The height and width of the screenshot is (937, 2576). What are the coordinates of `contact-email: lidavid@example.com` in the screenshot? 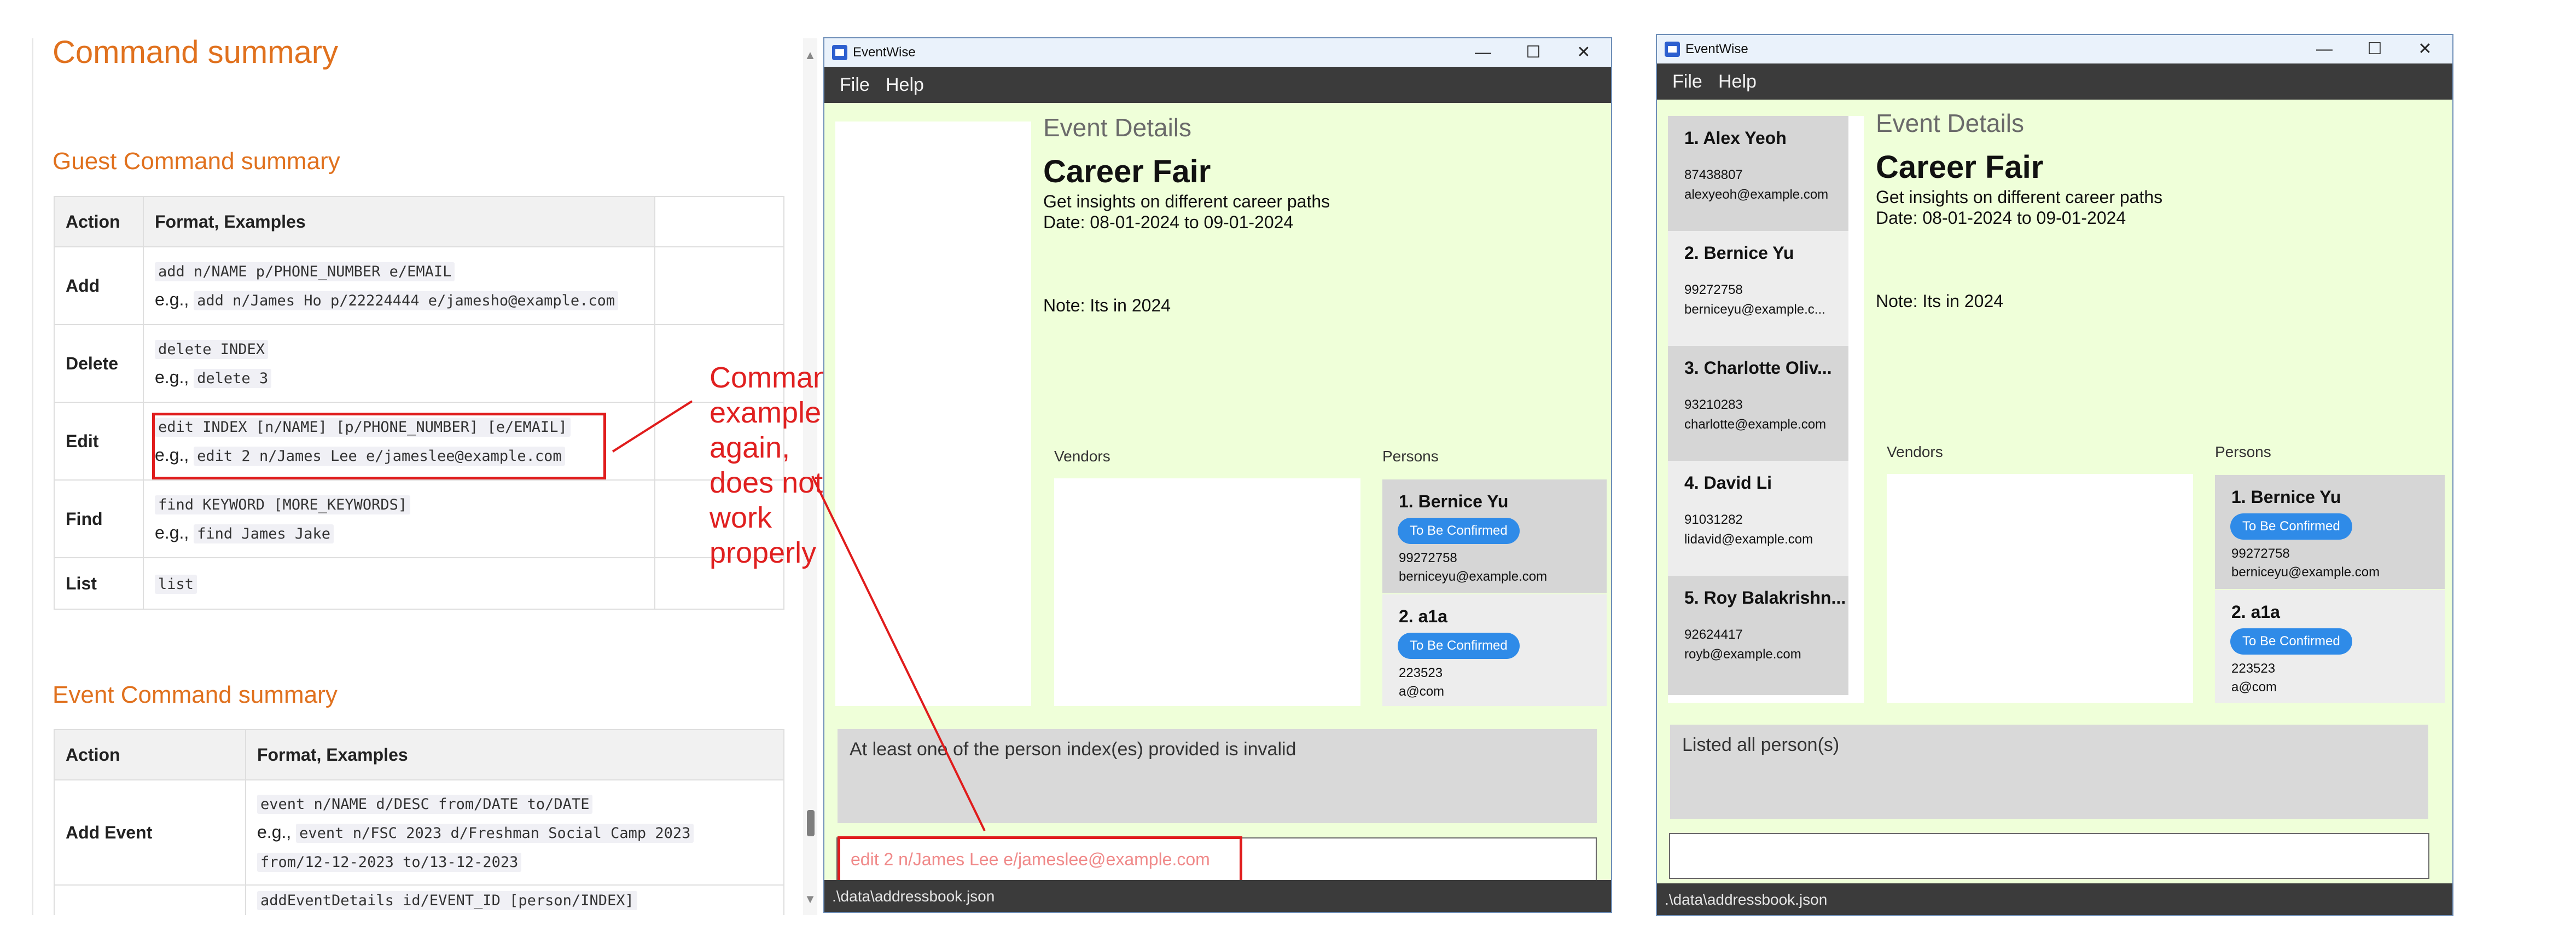 It's located at (1748, 539).